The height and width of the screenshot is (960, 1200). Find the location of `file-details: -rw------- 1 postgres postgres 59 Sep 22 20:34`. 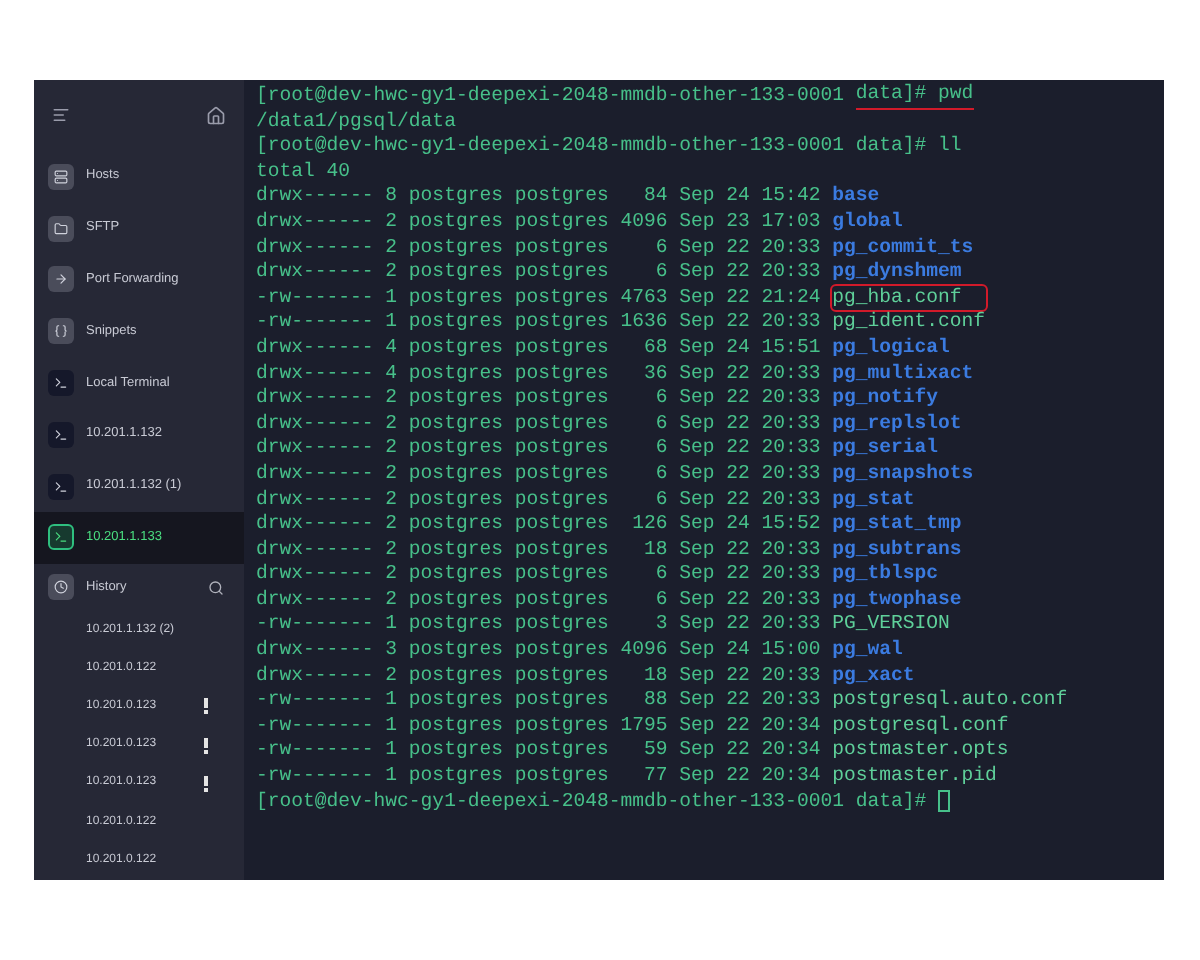

file-details: -rw------- 1 postgres postgres 59 Sep 22 20:34 is located at coordinates (538, 751).